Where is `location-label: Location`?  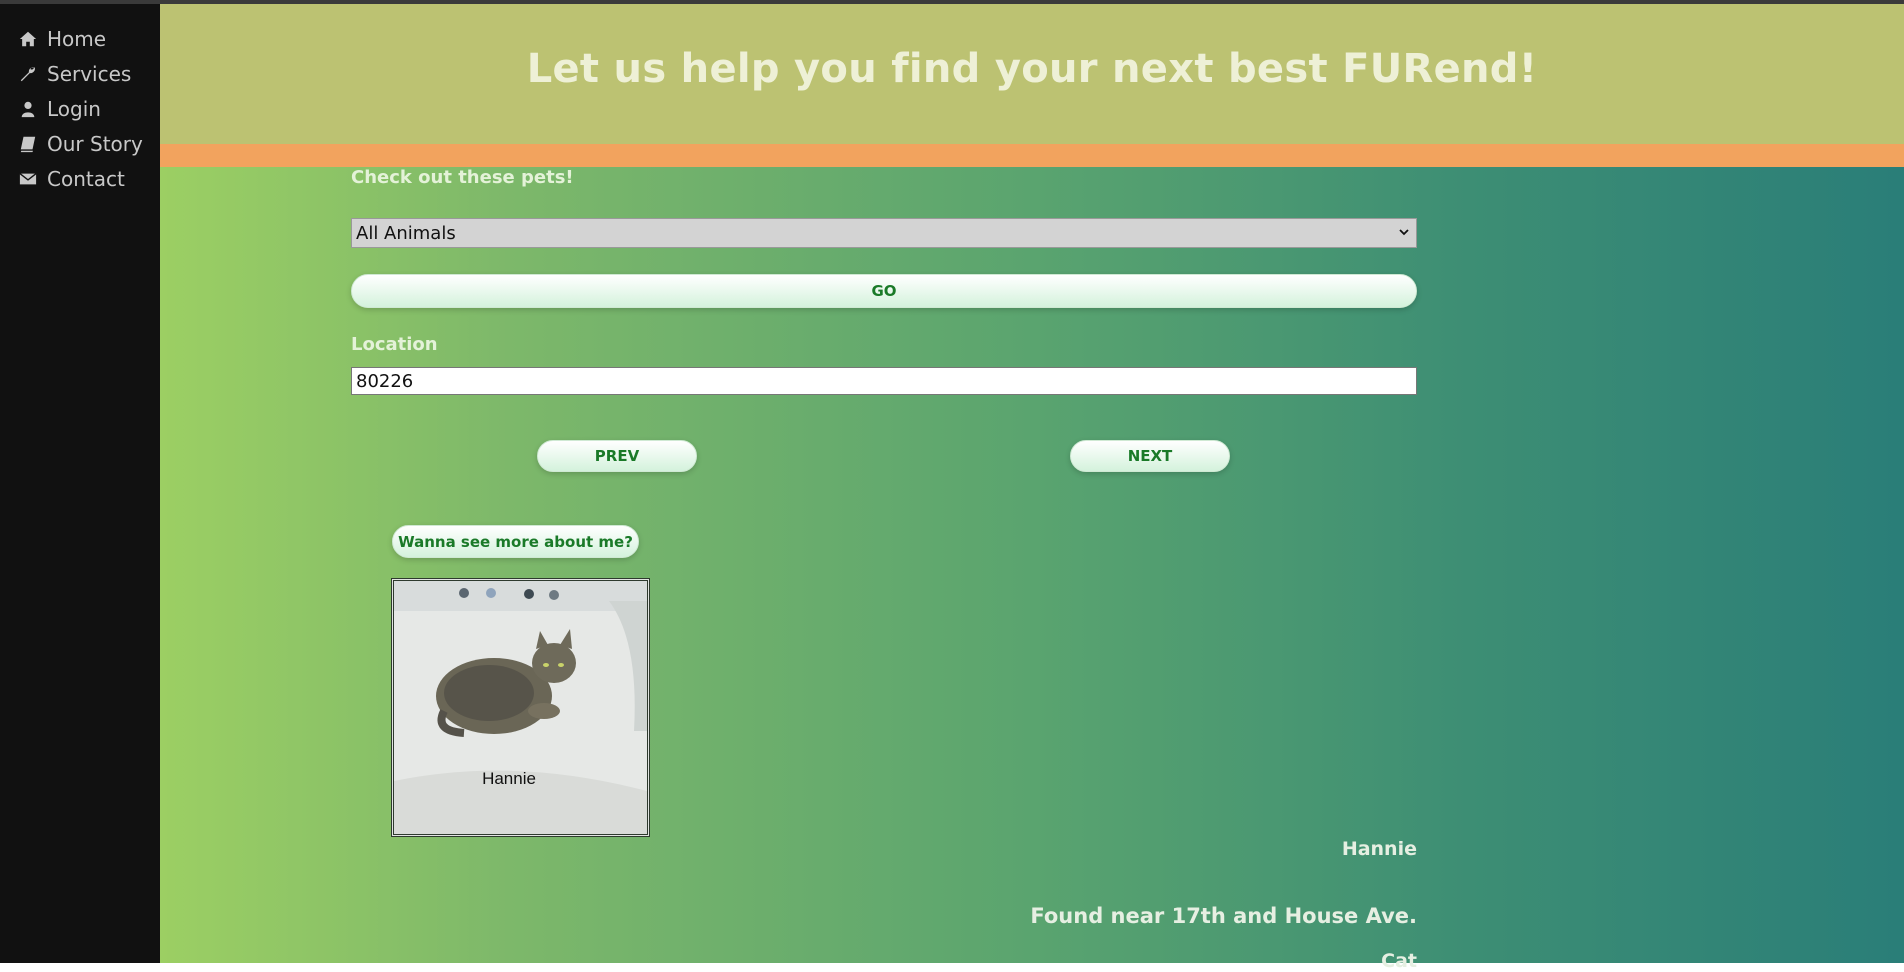
location-label: Location is located at coordinates (394, 344).